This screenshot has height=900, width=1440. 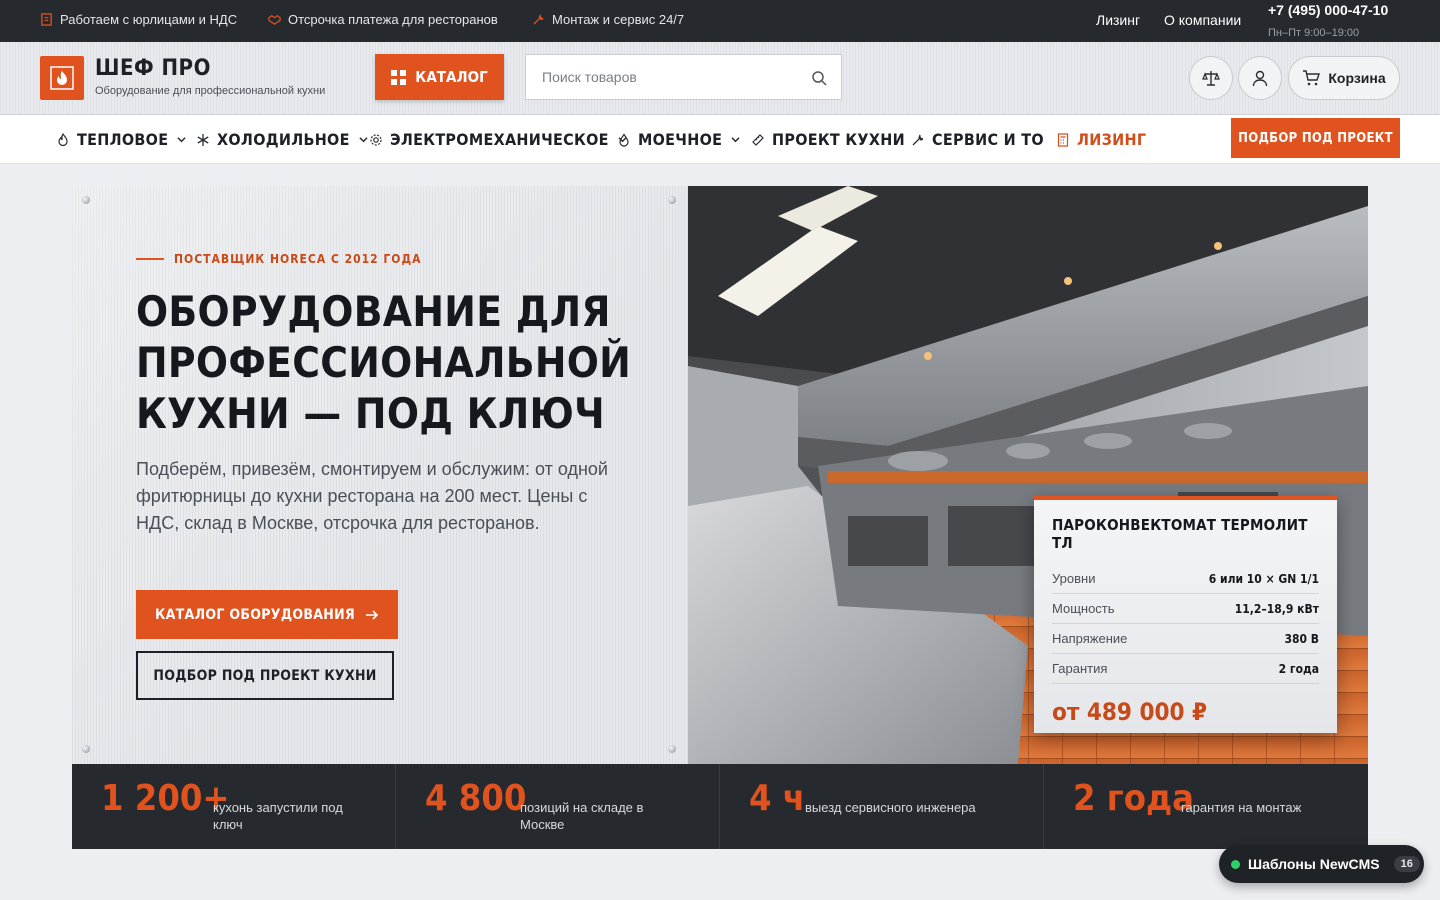 What do you see at coordinates (618, 19) in the screenshot?
I see `perk-label: Монтаж и сервис 24/7` at bounding box center [618, 19].